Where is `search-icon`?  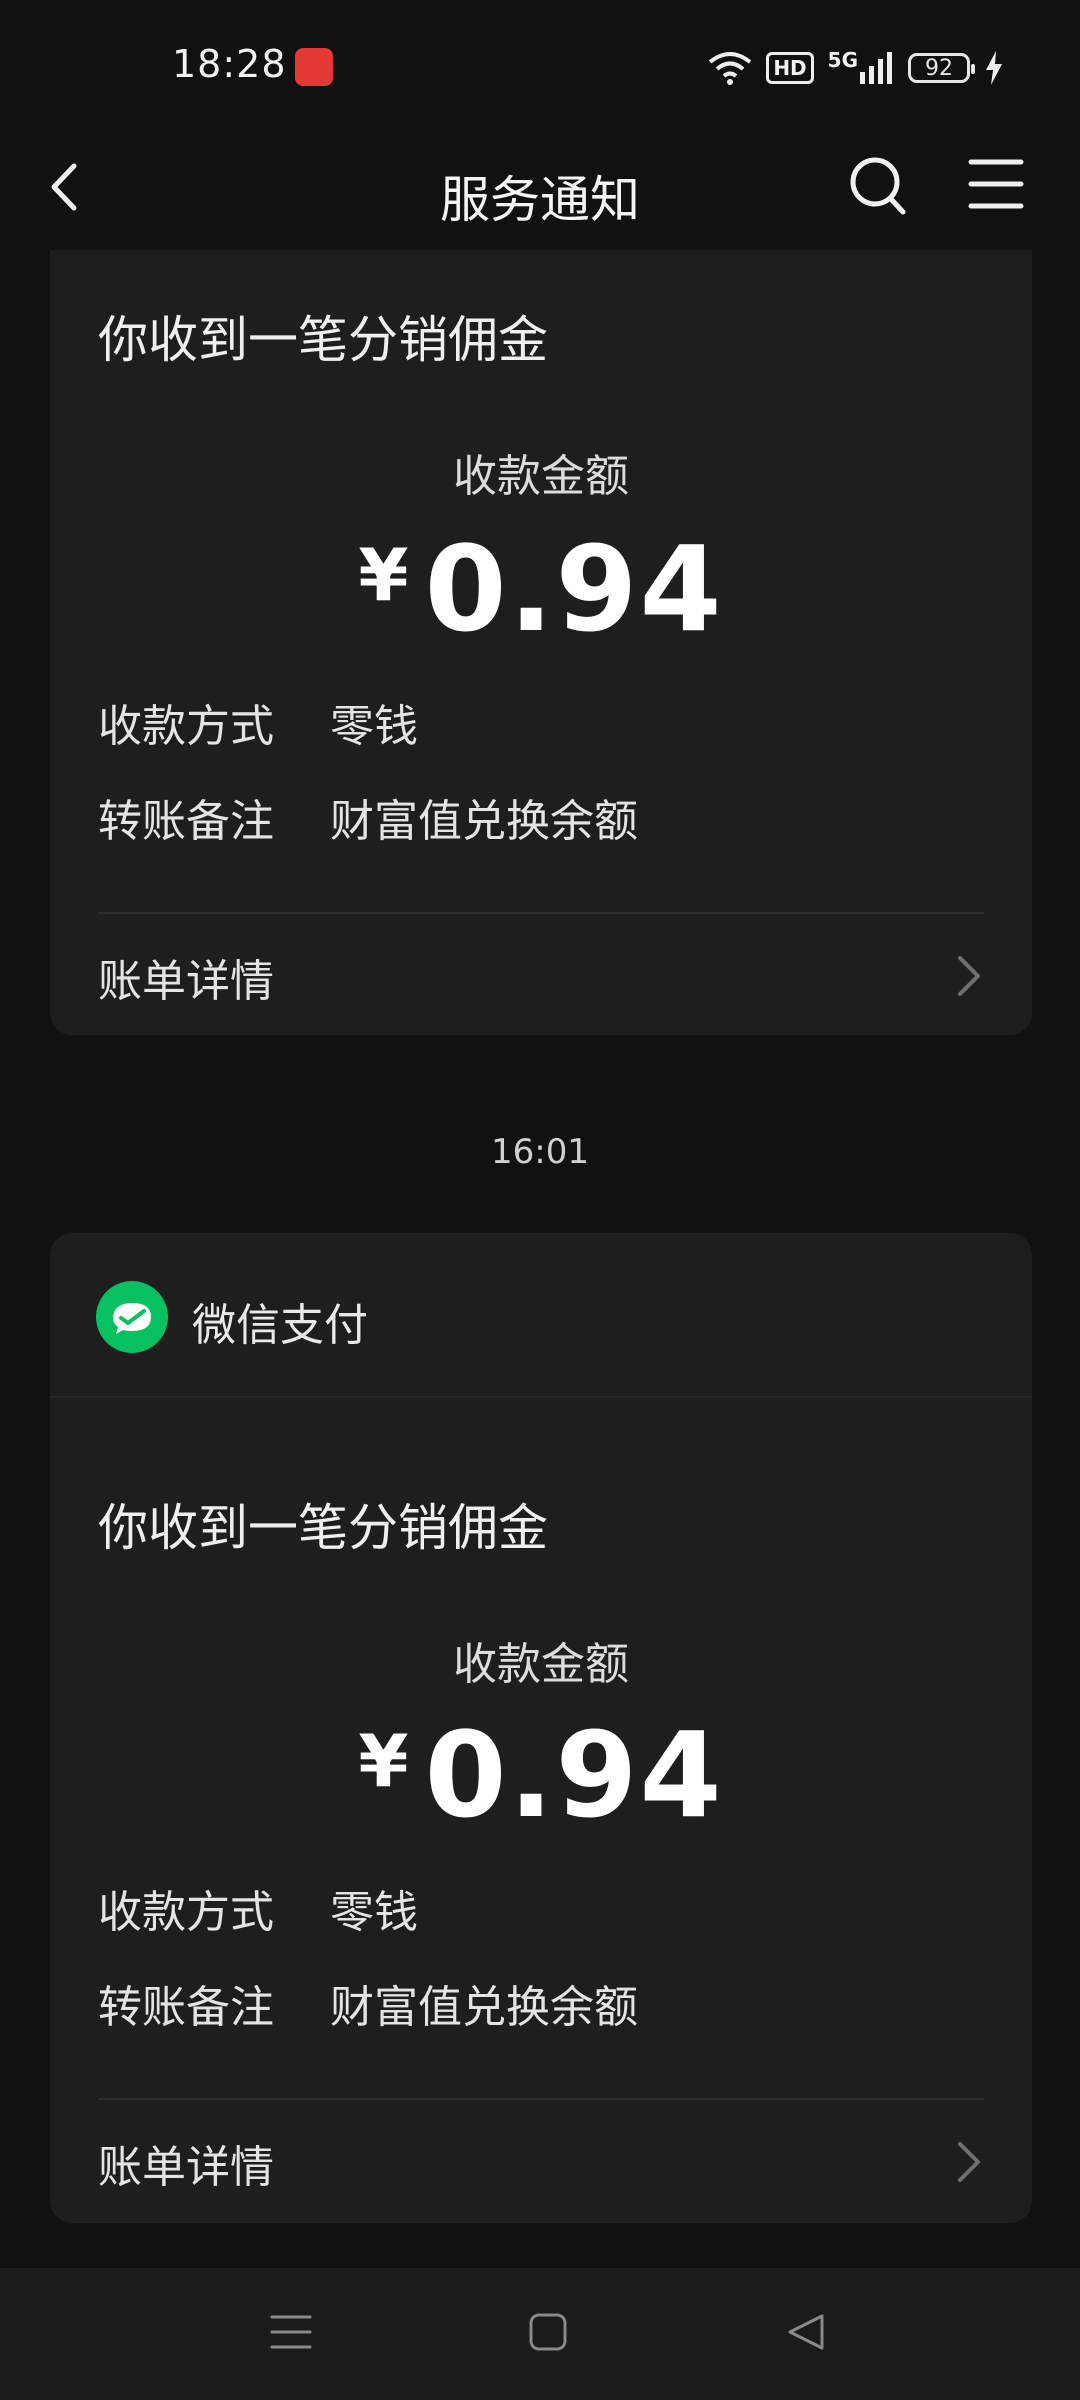 search-icon is located at coordinates (878, 186).